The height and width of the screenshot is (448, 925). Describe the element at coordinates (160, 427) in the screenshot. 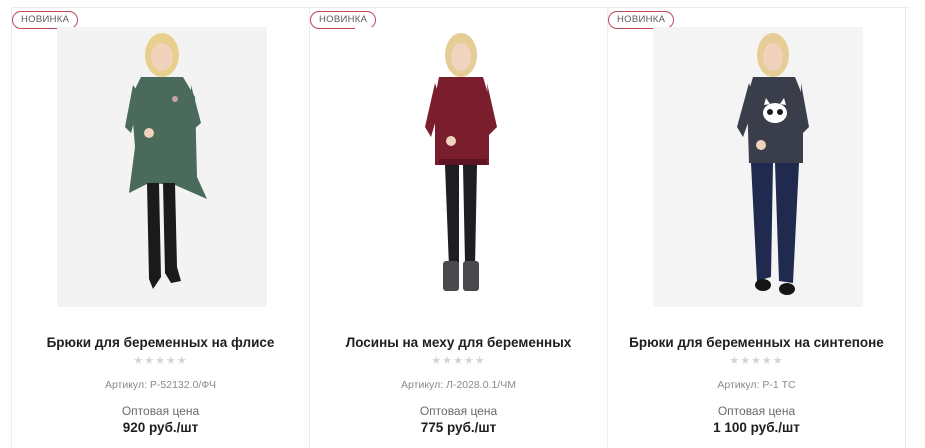

I see `product-price: 920 руб./шт` at that location.